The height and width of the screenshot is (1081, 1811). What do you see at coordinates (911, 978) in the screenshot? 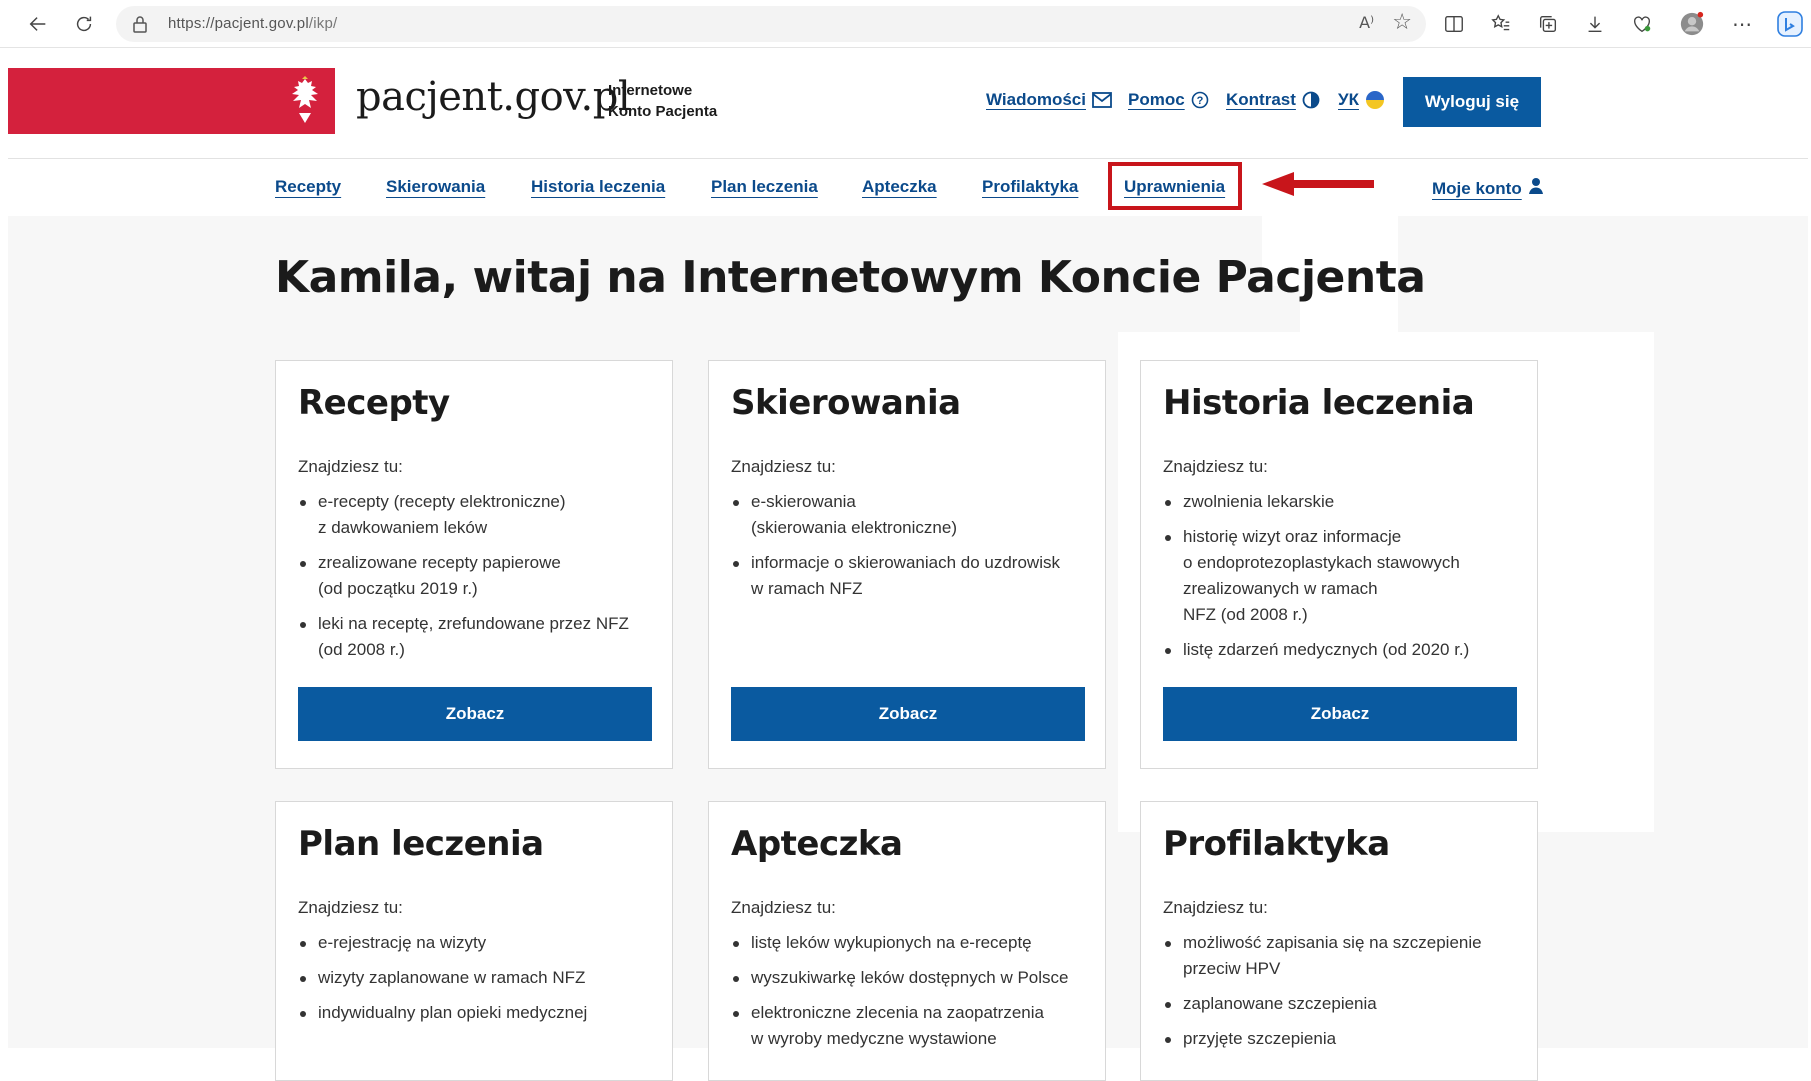
I see `list-item: wyszukiwarkę leków dostępnych w Polsce` at bounding box center [911, 978].